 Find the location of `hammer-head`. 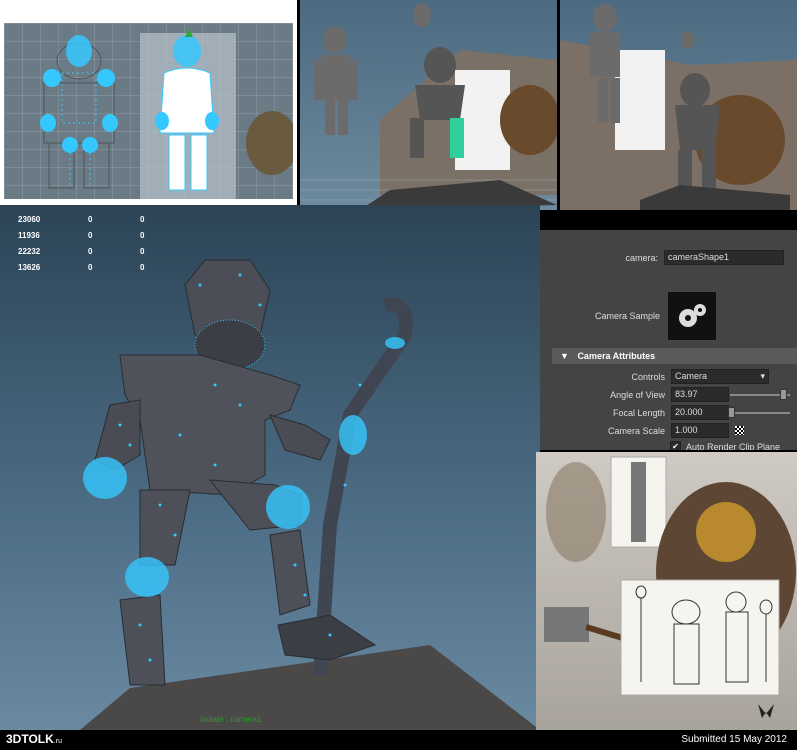

hammer-head is located at coordinates (566, 624).